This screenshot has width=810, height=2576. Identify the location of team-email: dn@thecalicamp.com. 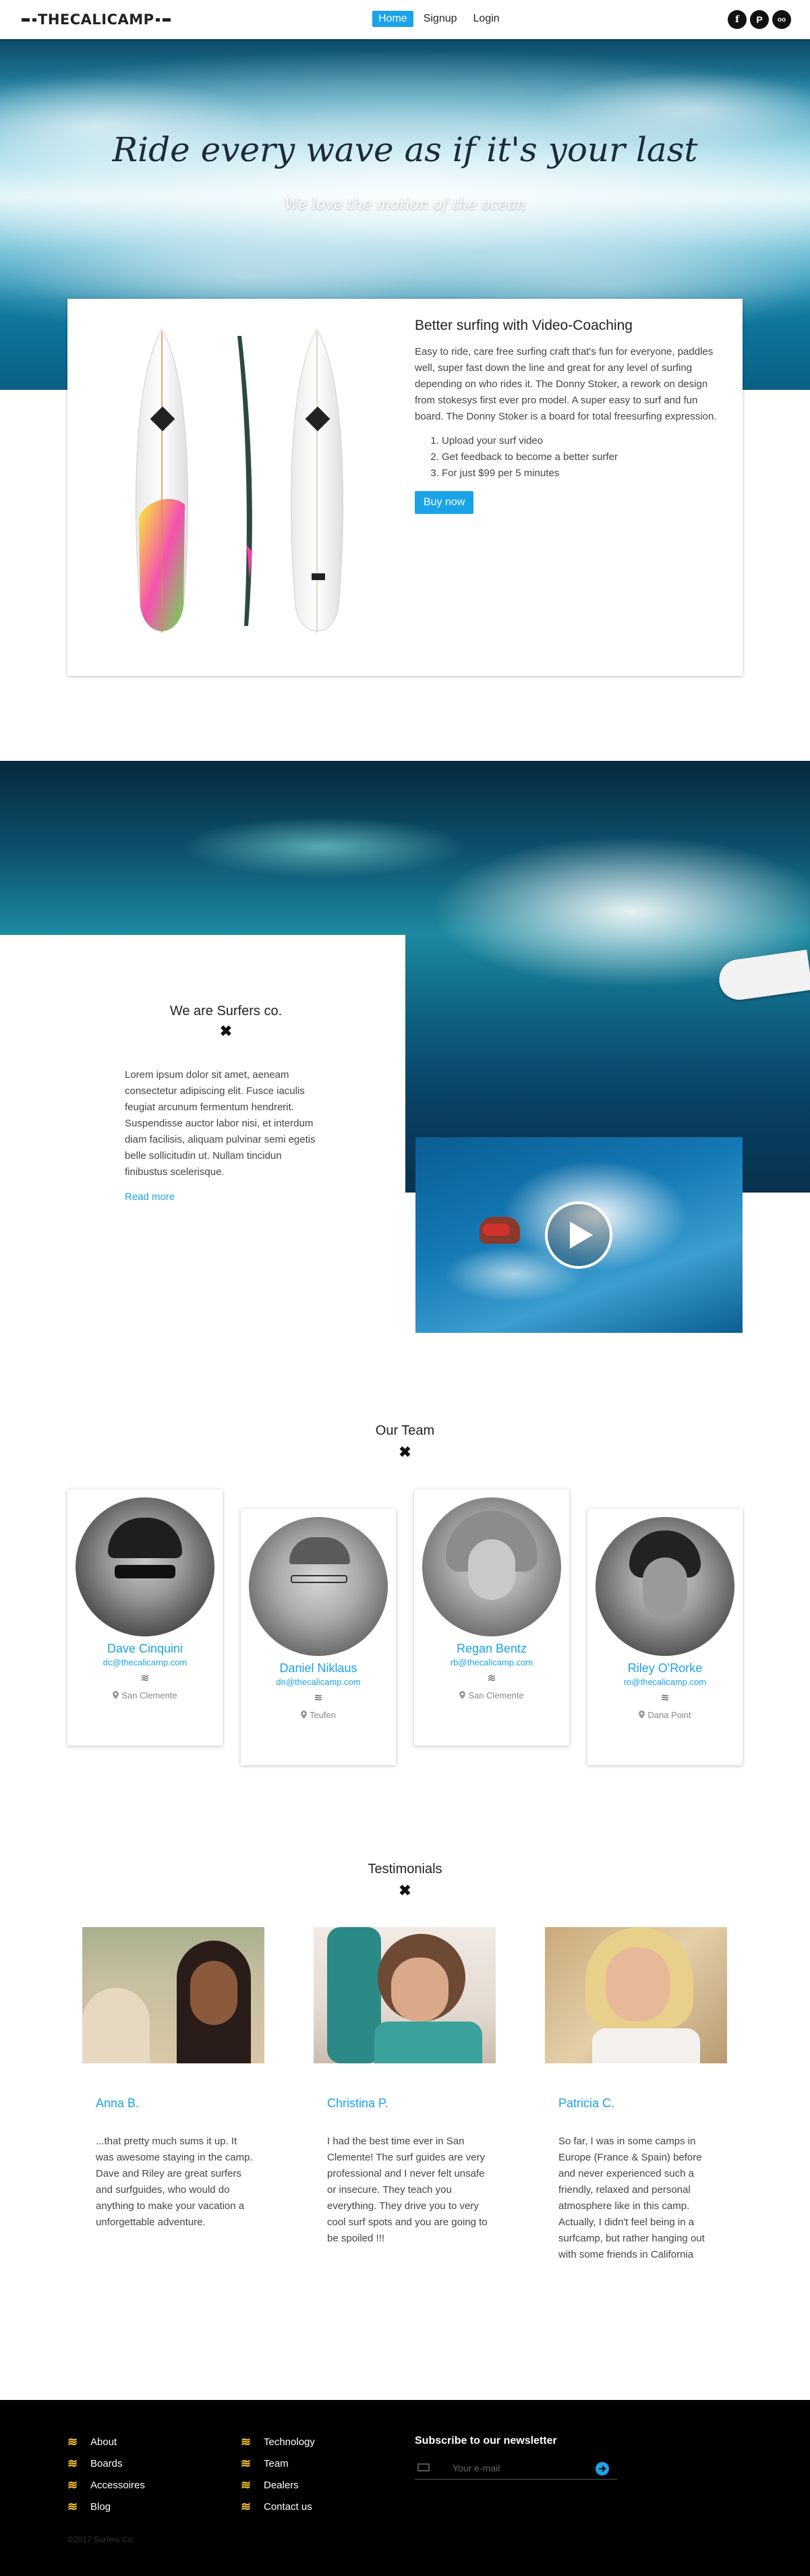
(318, 1682).